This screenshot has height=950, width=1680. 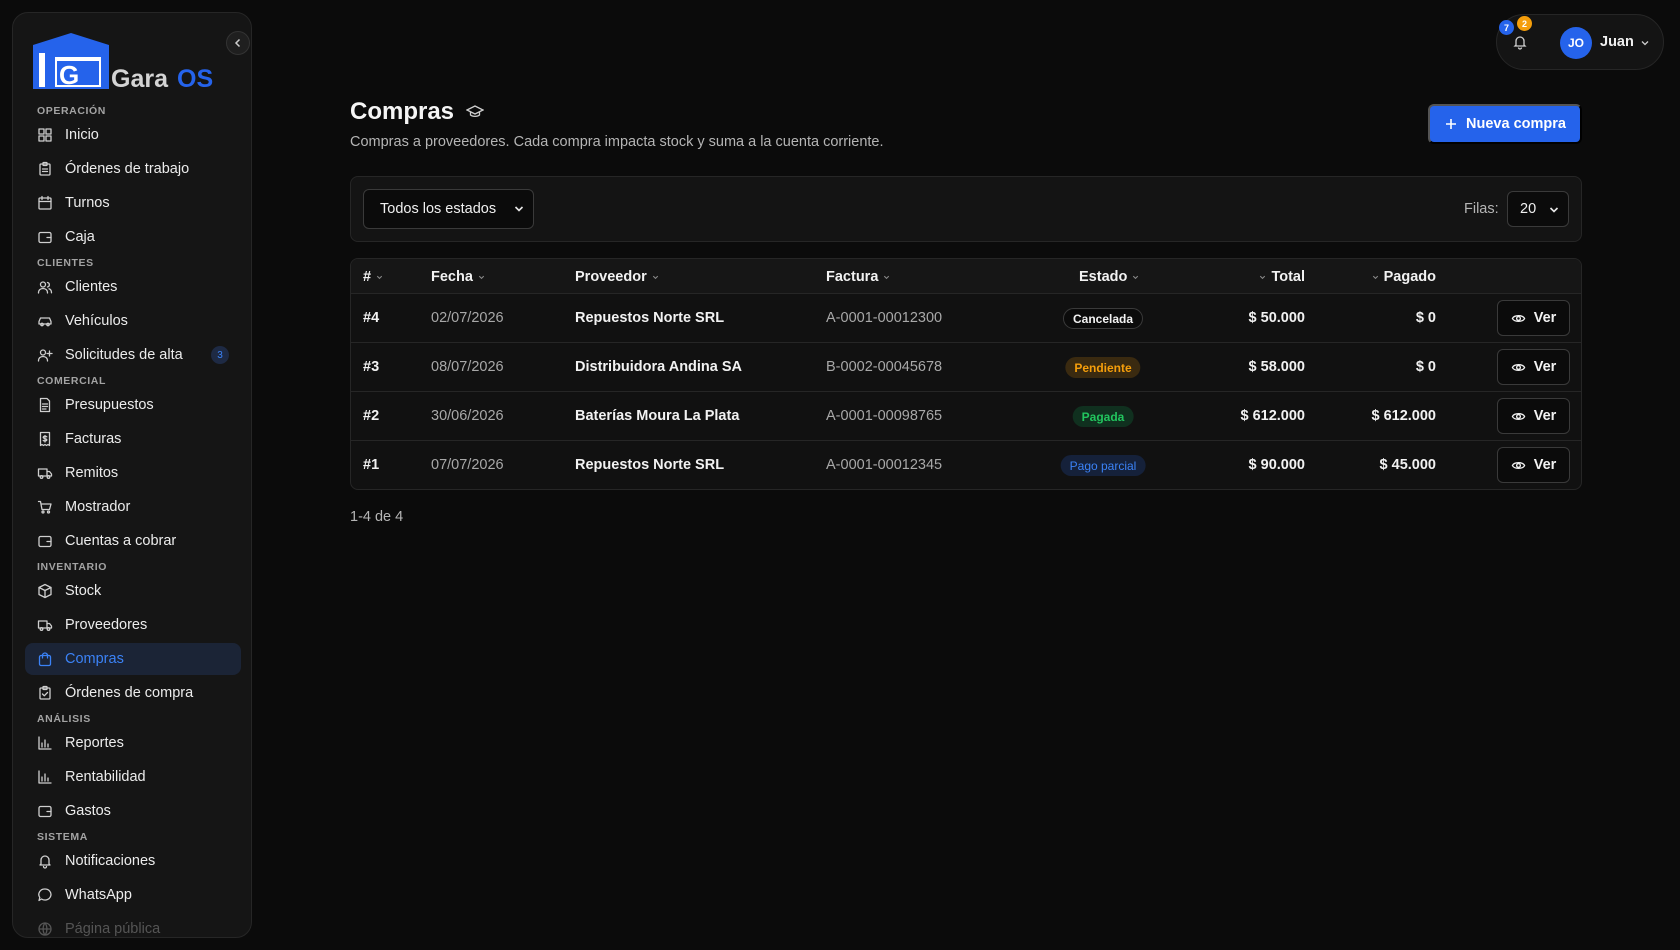 What do you see at coordinates (884, 416) in the screenshot?
I see `purchase-invoice: A-0001-00098765` at bounding box center [884, 416].